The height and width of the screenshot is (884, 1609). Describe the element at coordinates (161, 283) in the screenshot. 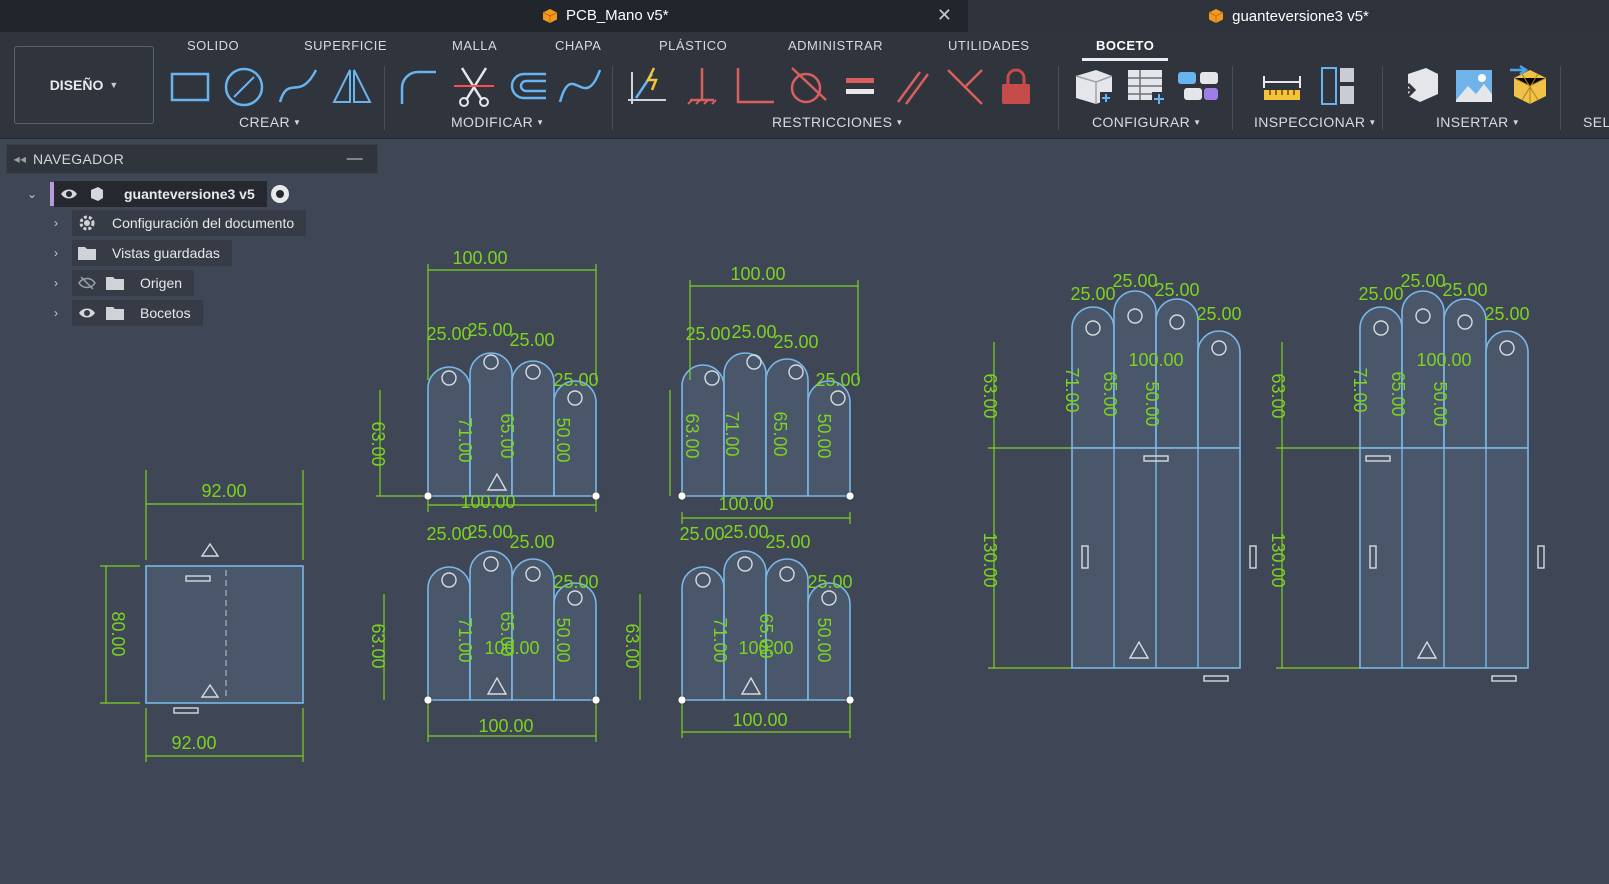

I see `navigator-item-label: Origen` at that location.